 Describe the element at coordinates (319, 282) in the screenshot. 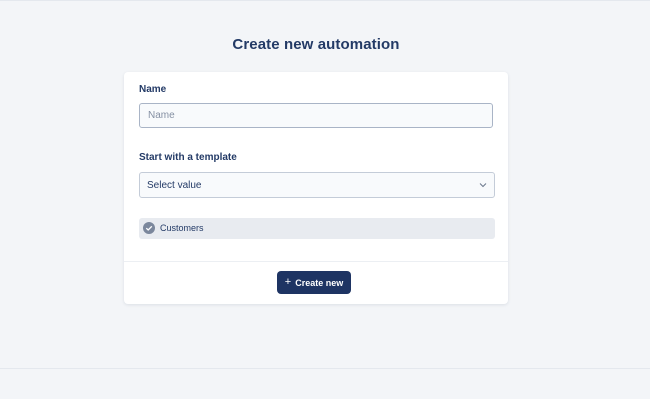

I see `create-new-label: Create new` at that location.